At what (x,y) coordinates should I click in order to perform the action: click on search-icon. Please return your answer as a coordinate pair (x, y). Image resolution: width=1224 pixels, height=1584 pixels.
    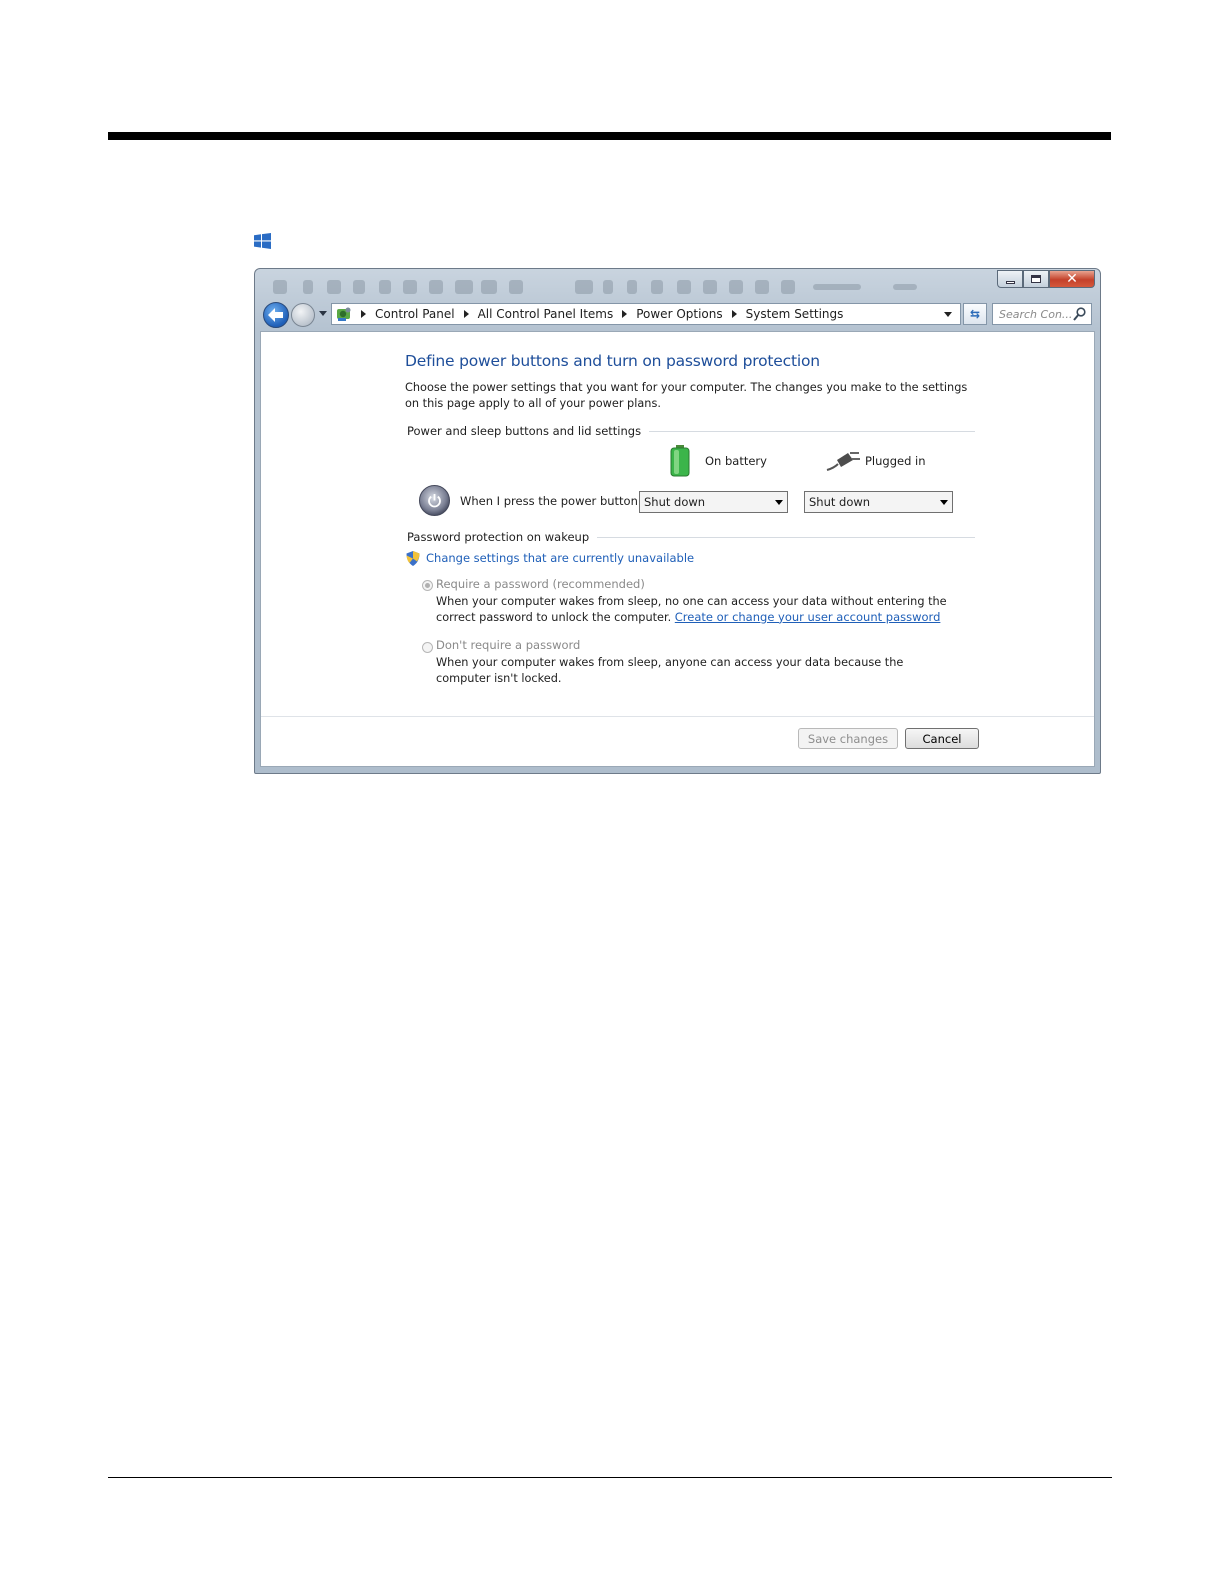
    Looking at the image, I should click on (1079, 314).